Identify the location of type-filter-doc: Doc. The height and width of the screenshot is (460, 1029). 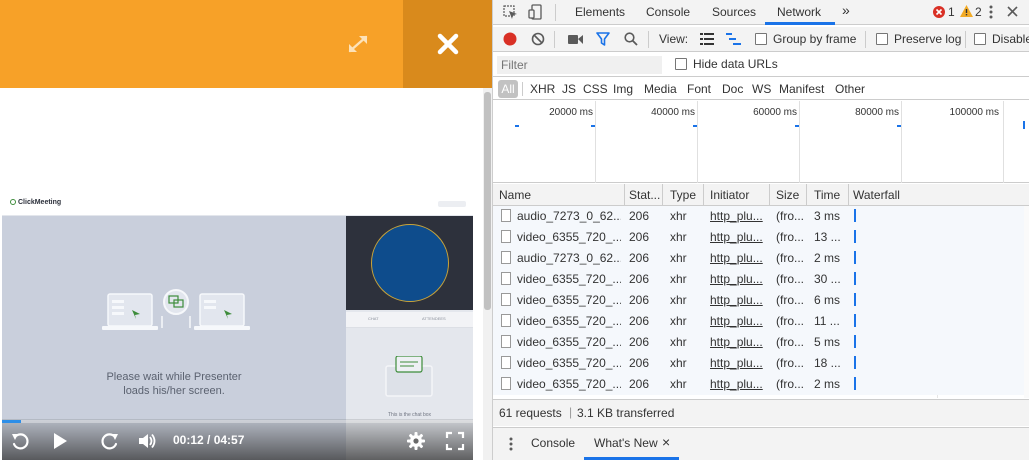
(732, 89).